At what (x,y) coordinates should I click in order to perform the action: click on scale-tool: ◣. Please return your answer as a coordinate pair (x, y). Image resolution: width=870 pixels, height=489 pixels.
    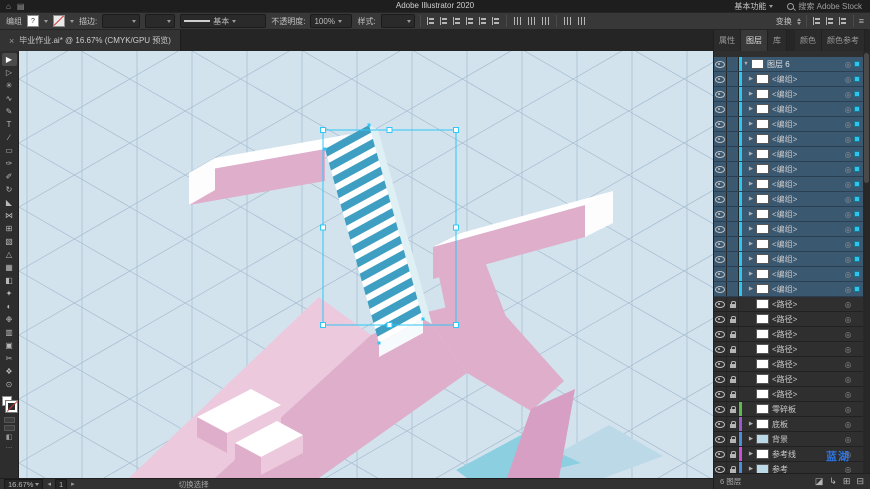
    Looking at the image, I should click on (9, 202).